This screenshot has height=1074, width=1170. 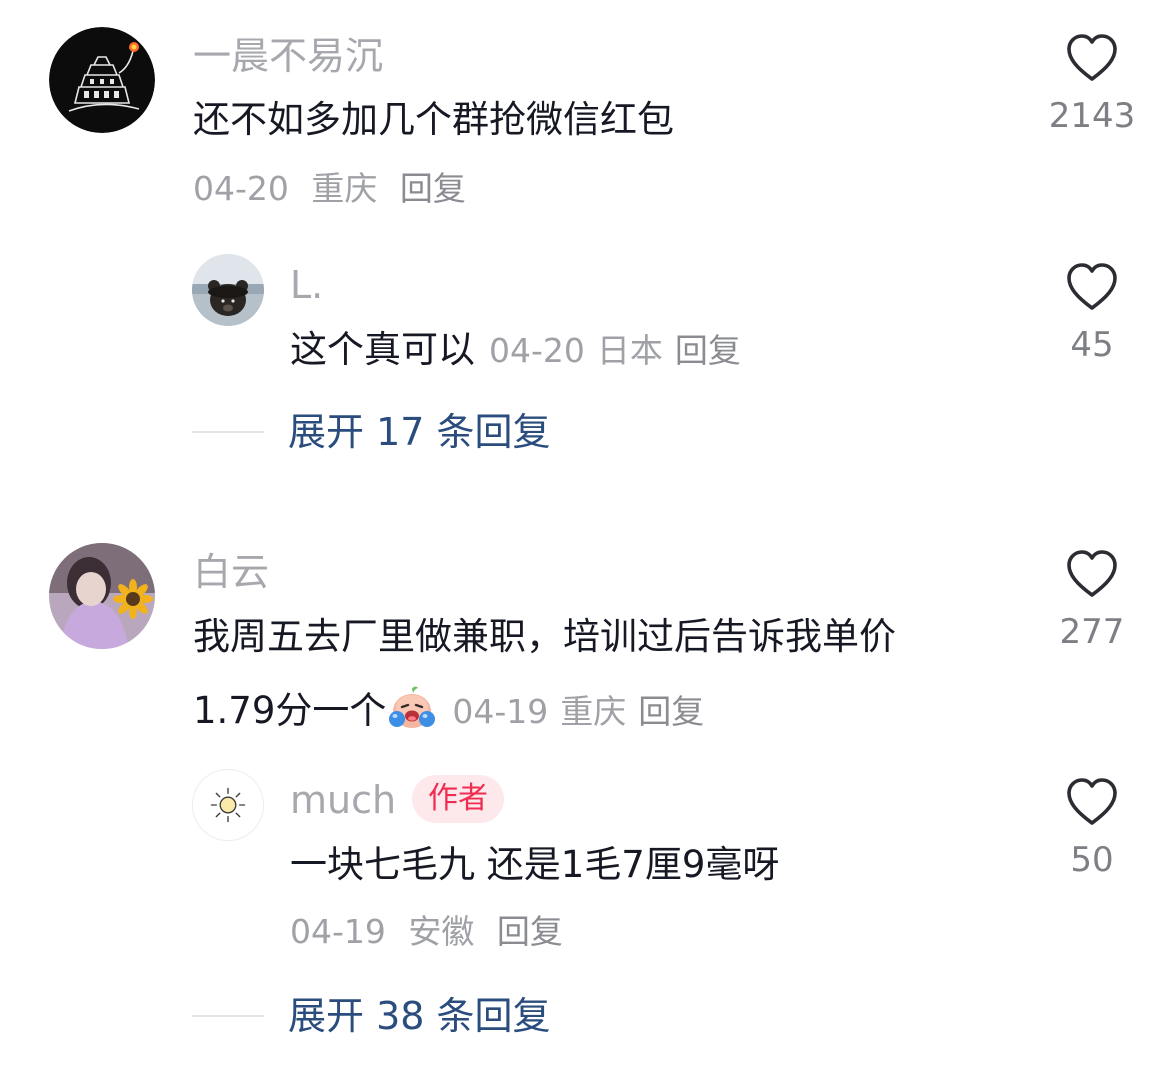 I want to click on comment-date: 04-19, so click(x=500, y=711).